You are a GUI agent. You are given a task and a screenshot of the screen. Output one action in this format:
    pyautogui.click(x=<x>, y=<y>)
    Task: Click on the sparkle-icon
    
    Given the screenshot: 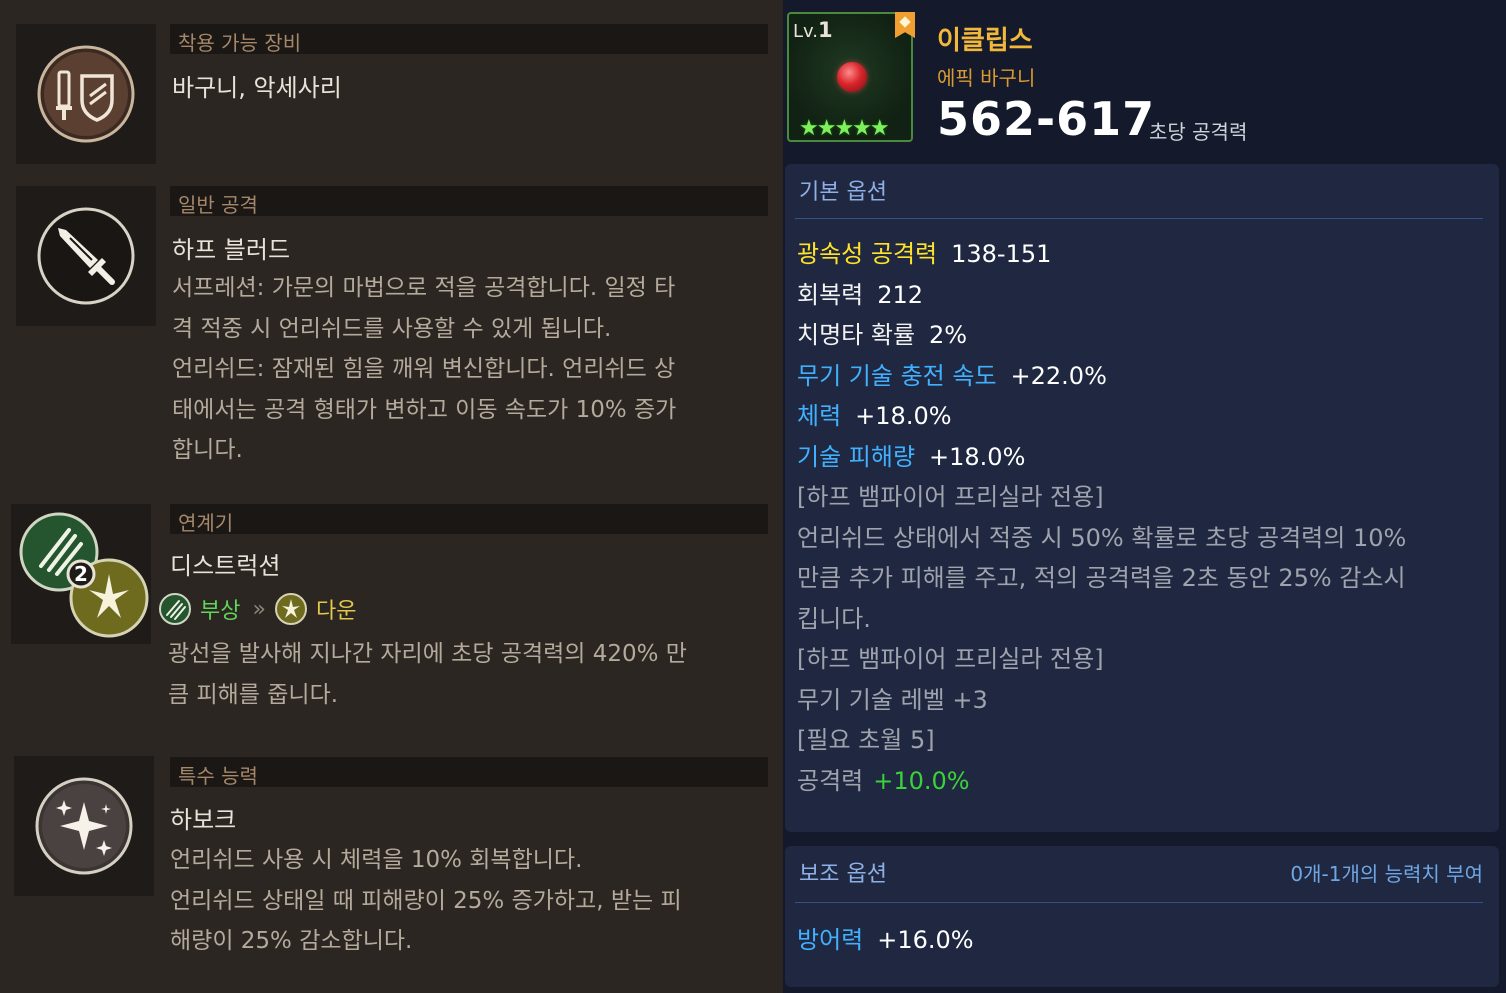 What is the action you would take?
    pyautogui.click(x=84, y=826)
    